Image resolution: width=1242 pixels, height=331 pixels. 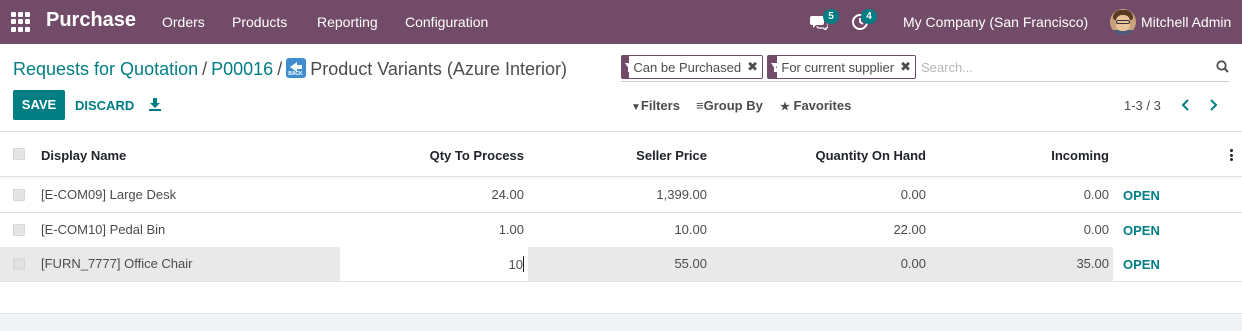 I want to click on filters-dropdown: ▼Filters, so click(x=655, y=105).